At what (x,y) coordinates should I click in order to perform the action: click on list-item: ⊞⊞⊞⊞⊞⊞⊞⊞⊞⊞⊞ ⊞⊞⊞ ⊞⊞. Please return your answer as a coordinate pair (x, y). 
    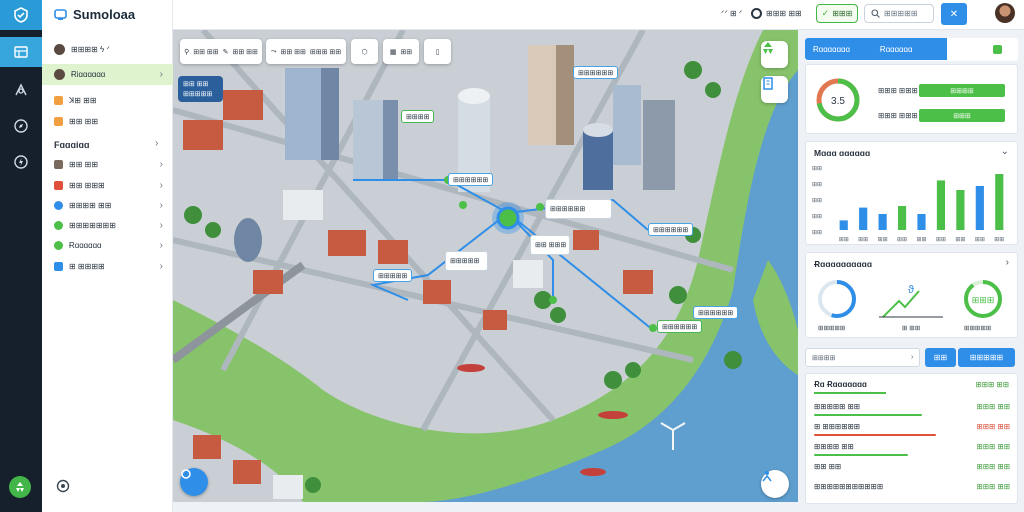
    Looking at the image, I should click on (912, 490).